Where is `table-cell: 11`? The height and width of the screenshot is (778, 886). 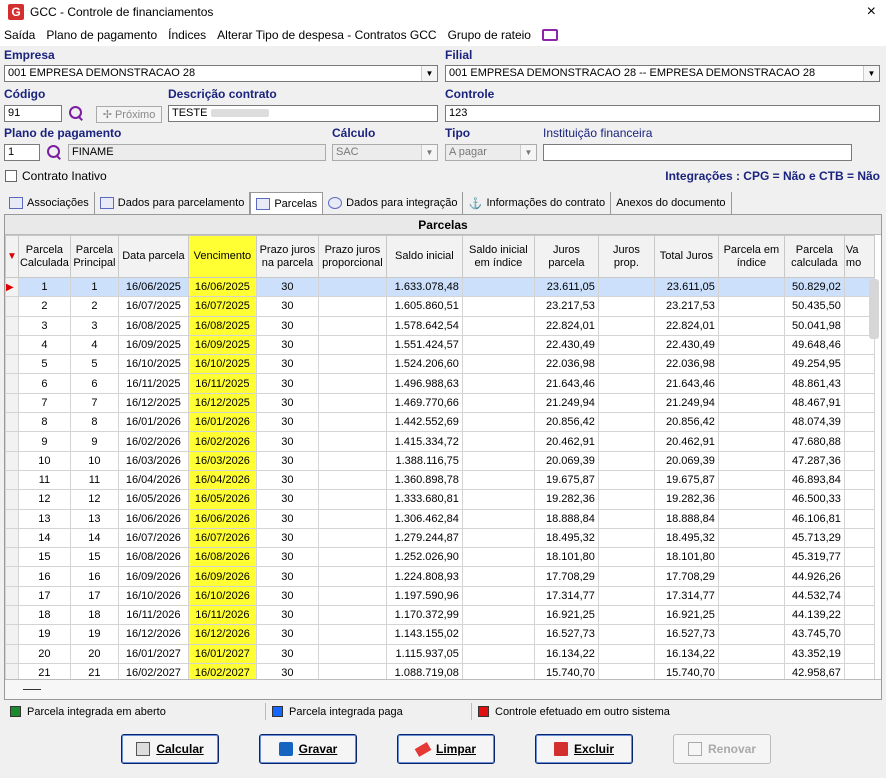
table-cell: 11 is located at coordinates (44, 480).